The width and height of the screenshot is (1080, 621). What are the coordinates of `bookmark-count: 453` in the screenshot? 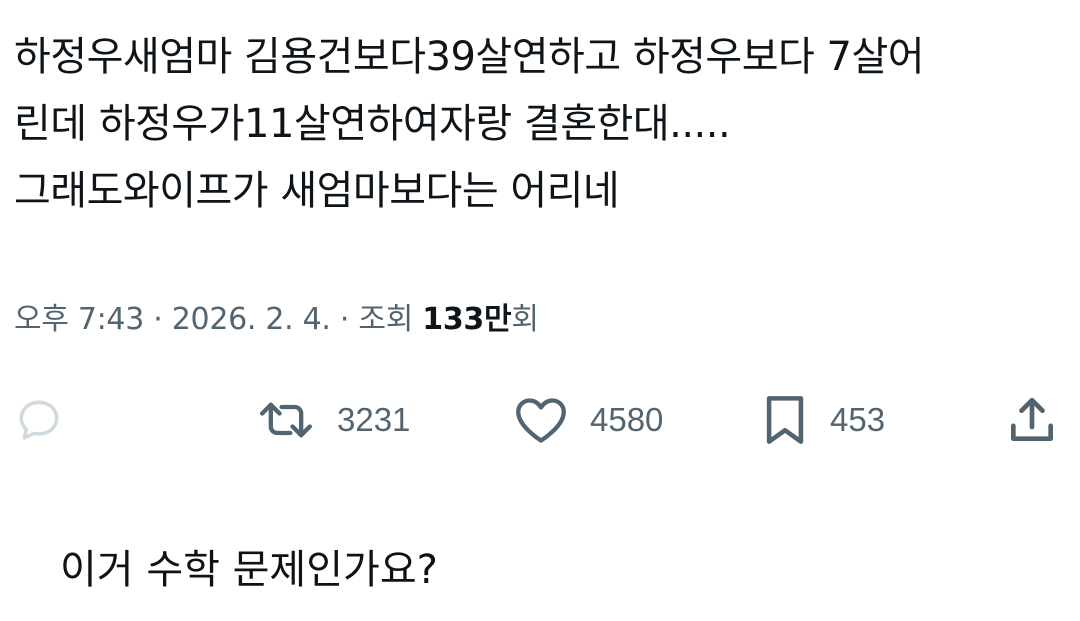 It's located at (858, 419).